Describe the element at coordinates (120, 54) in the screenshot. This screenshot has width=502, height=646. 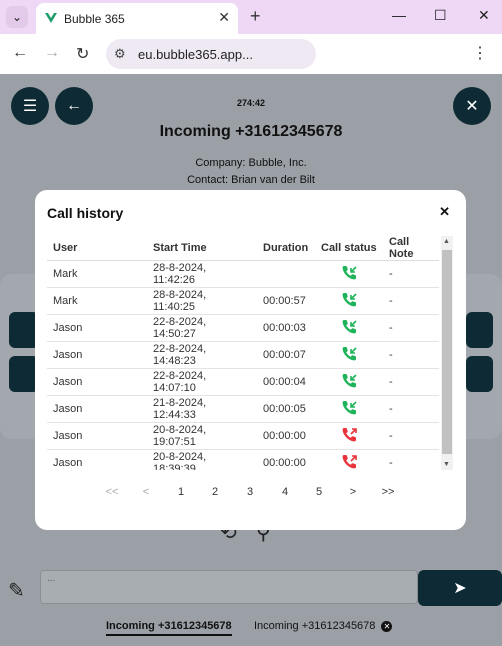
I see `site-settings-icon: ⚙` at that location.